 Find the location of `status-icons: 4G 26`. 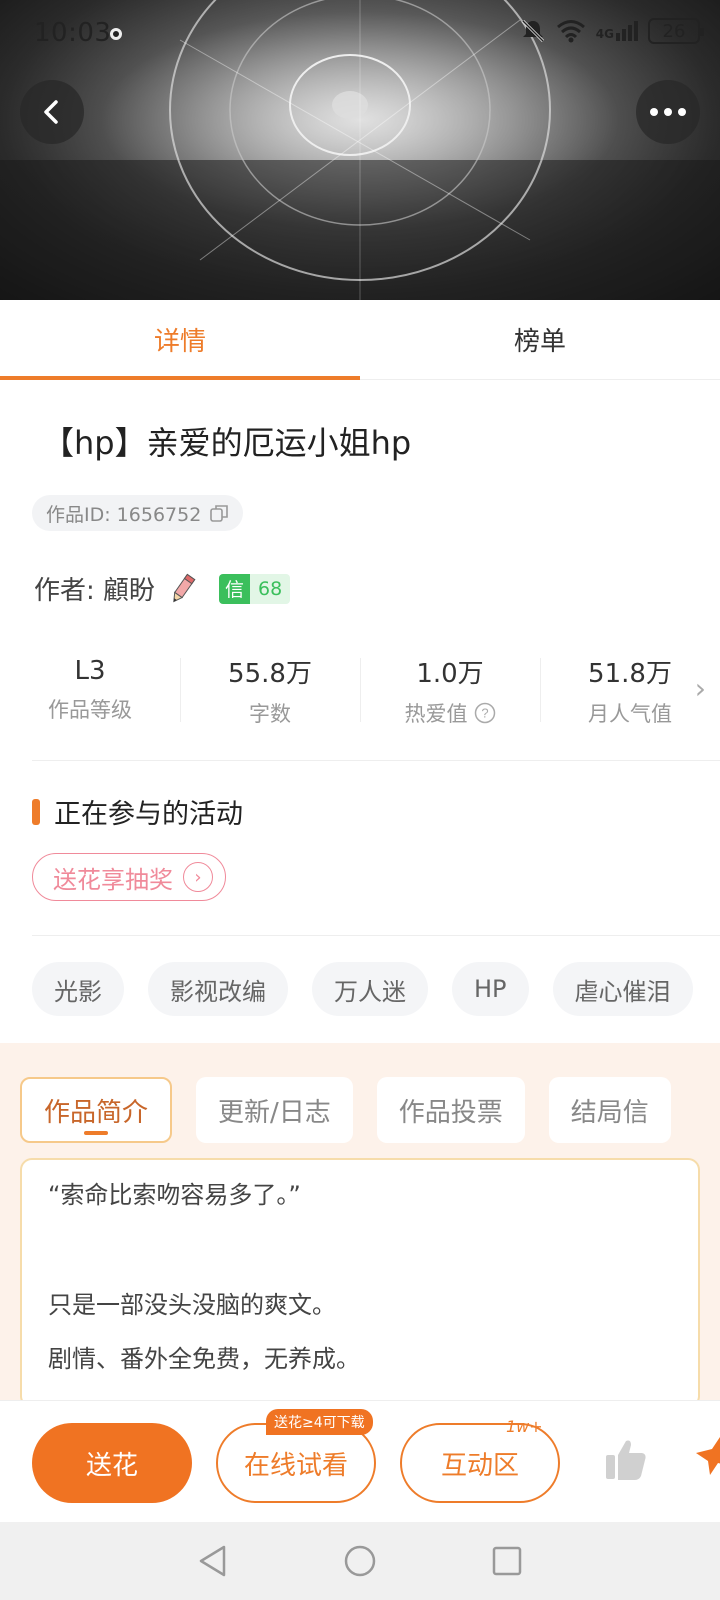

status-icons: 4G 26 is located at coordinates (612, 31).